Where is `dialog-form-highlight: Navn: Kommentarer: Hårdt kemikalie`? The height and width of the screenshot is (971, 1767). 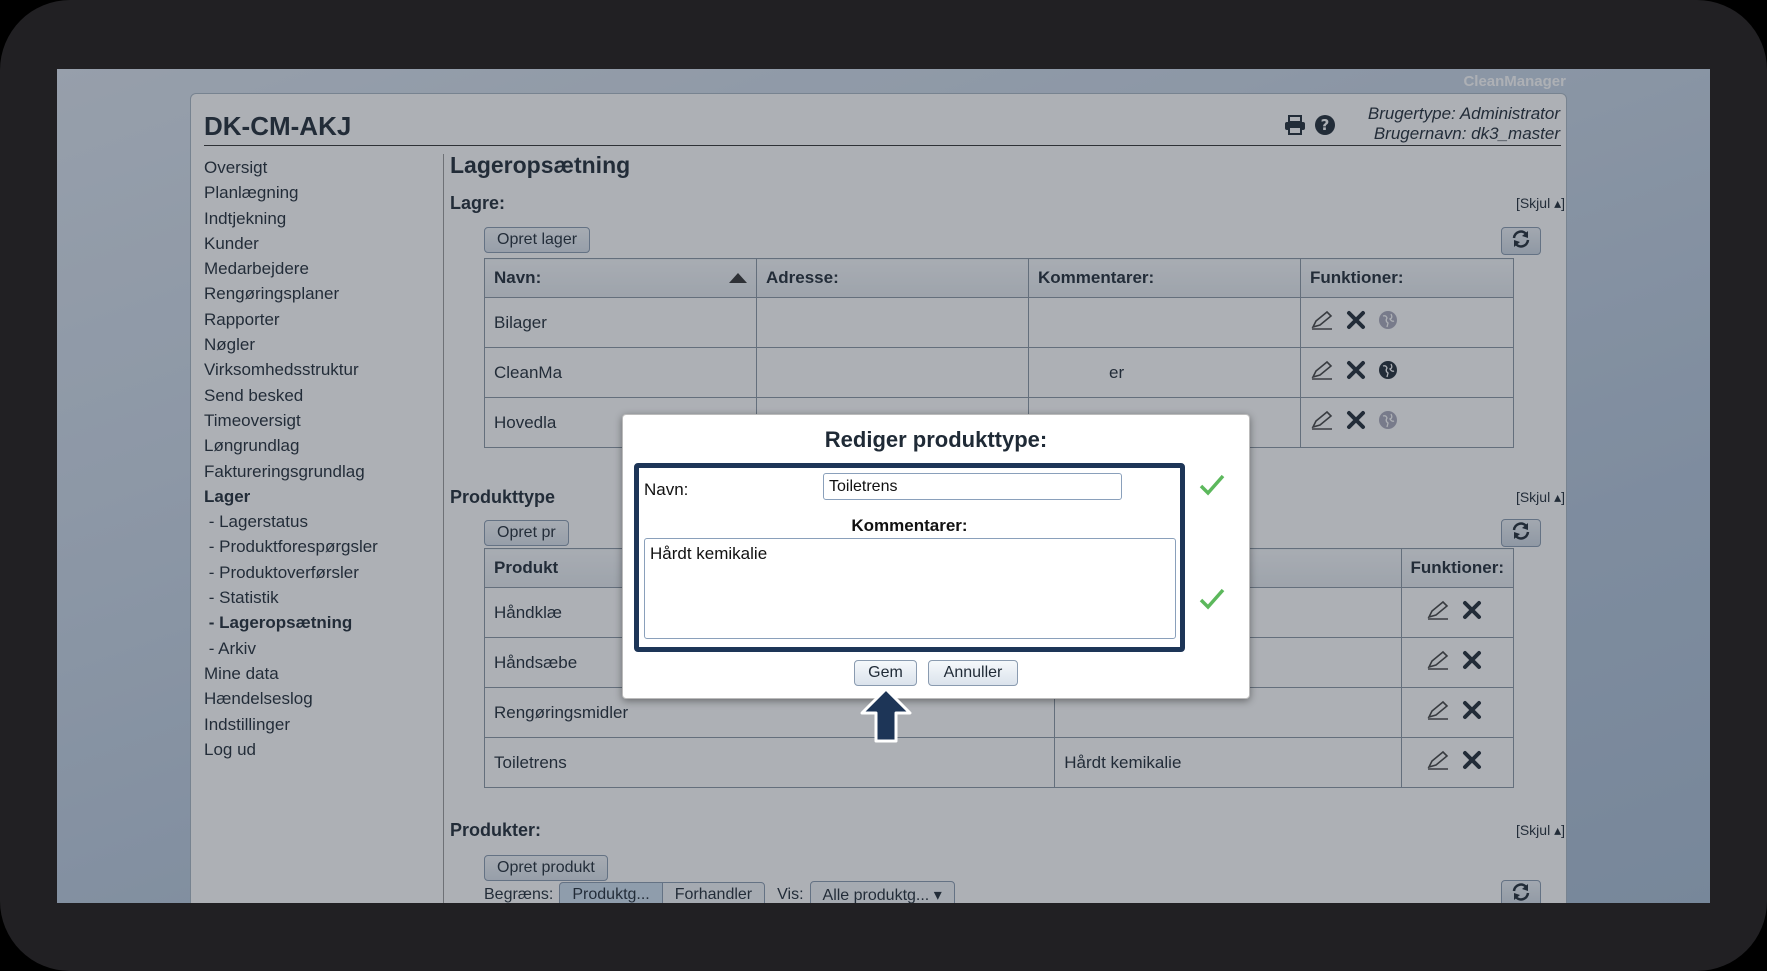 dialog-form-highlight: Navn: Kommentarer: Hårdt kemikalie is located at coordinates (909, 557).